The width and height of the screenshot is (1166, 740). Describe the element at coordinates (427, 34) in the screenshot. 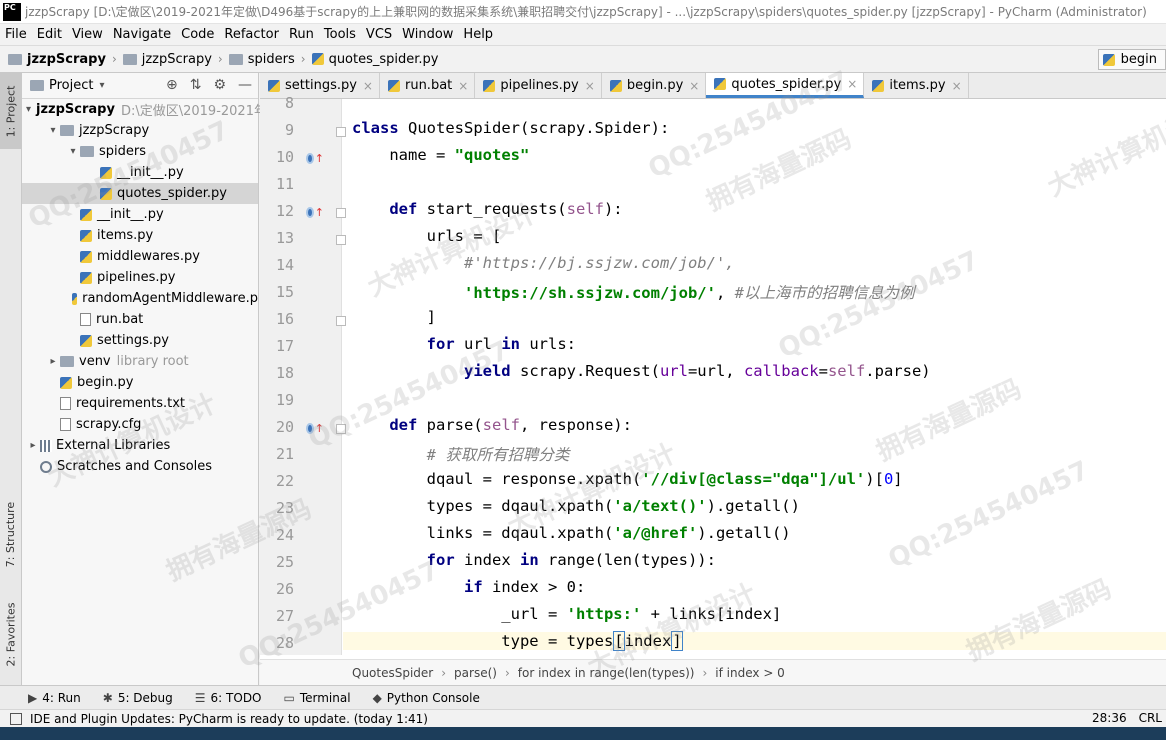

I see `menu-window: Window` at that location.